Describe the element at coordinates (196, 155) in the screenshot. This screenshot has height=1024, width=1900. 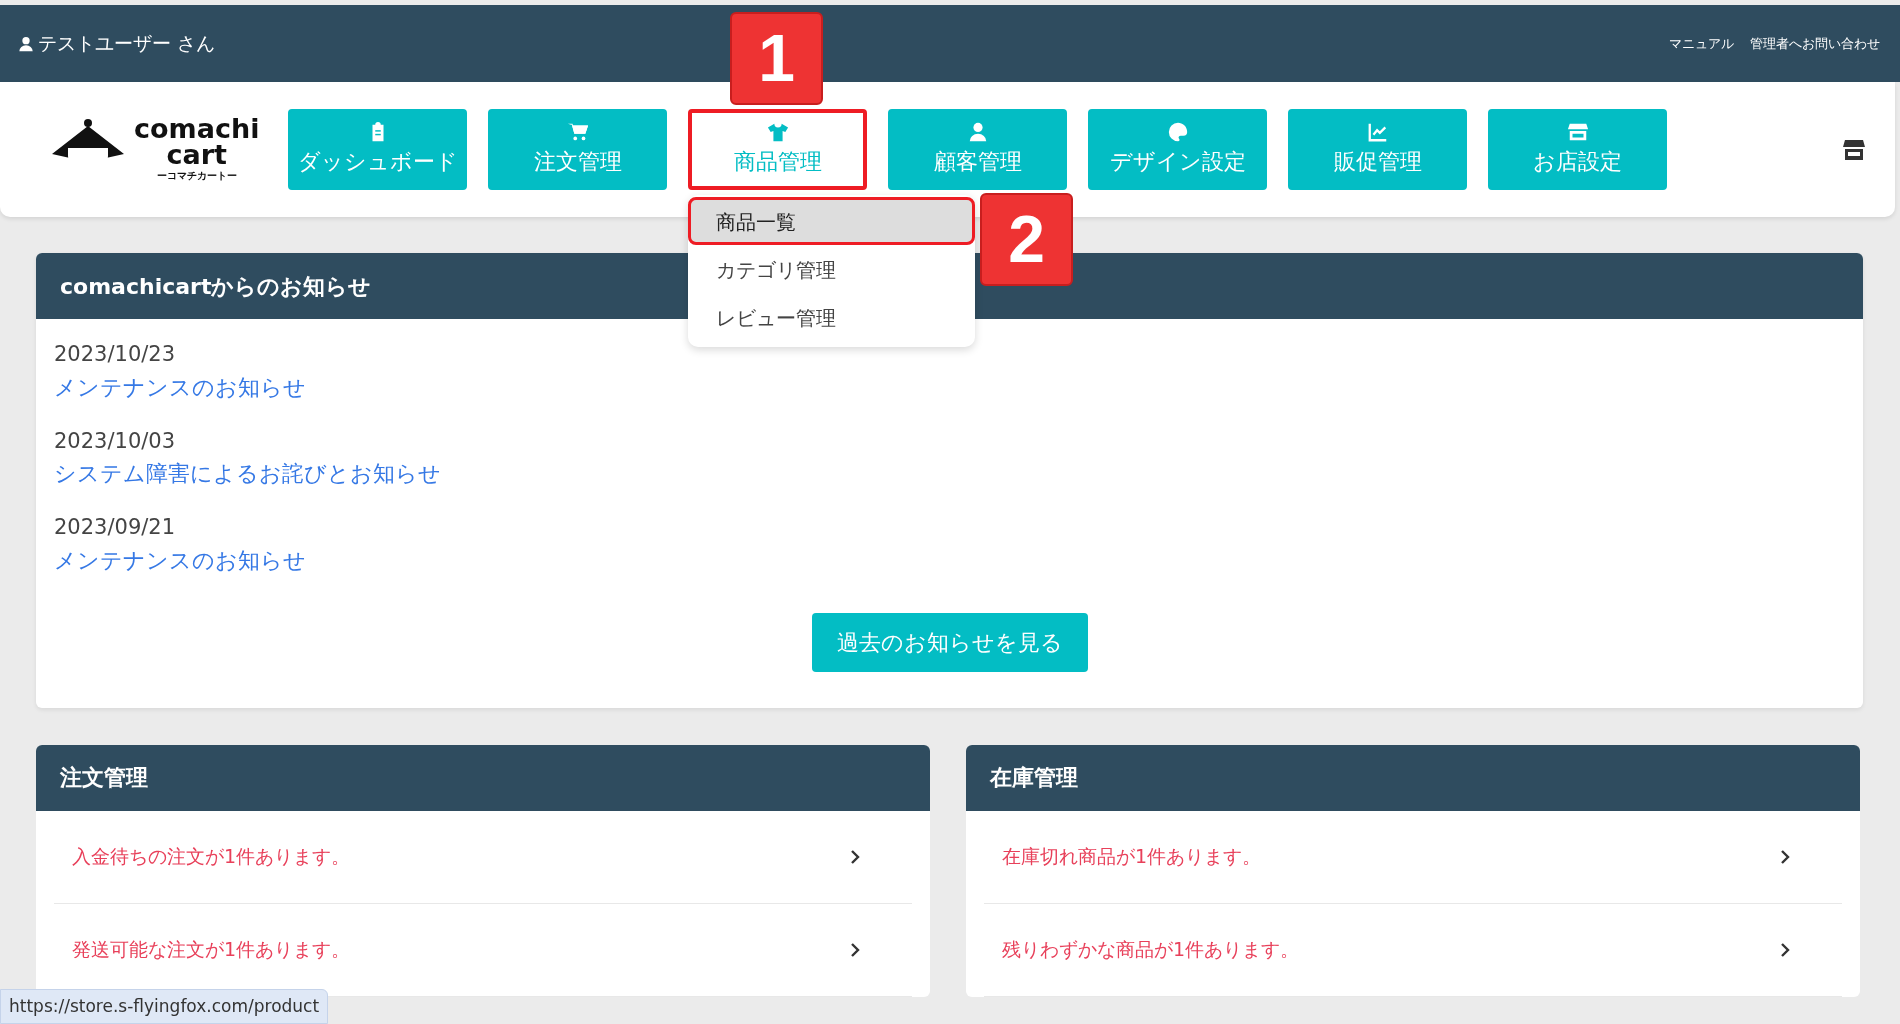
I see `logo-text: cart` at that location.